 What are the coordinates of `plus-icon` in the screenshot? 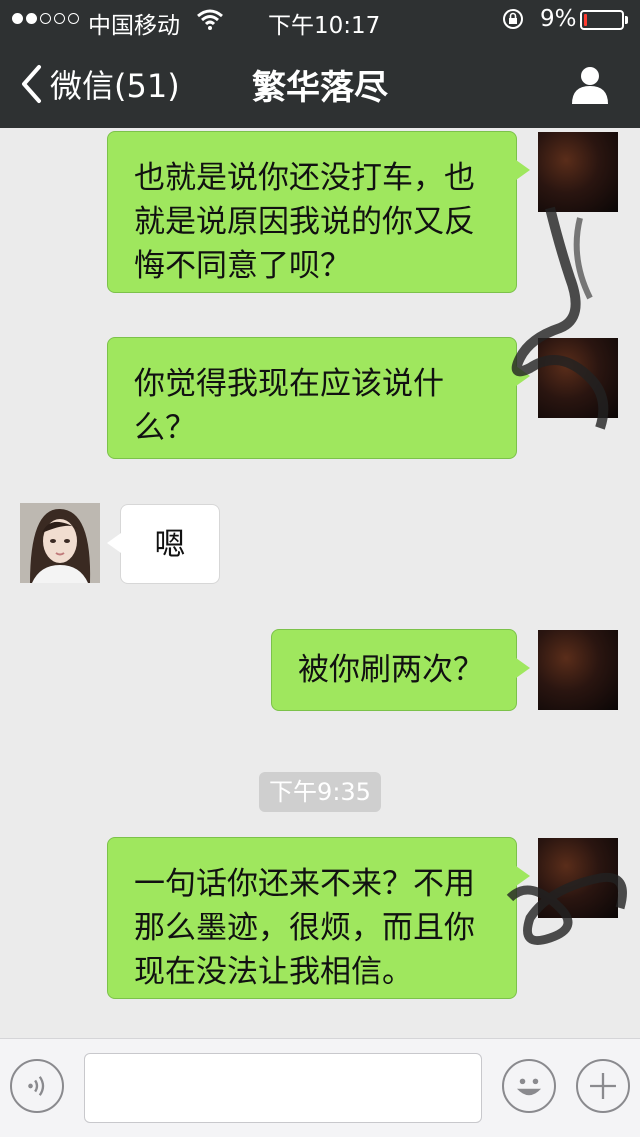 It's located at (603, 1086).